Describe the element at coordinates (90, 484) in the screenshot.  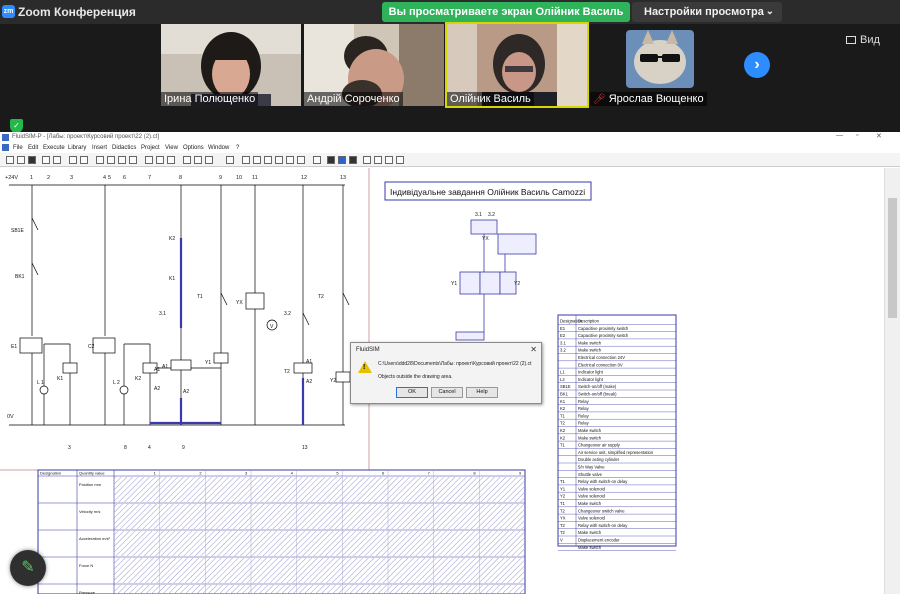
I see `state-table-row-label: Position mm` at that location.